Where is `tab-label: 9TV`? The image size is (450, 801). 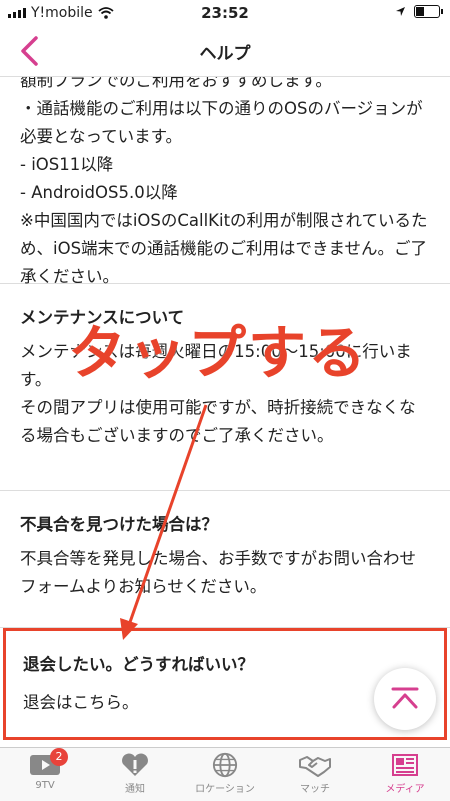 tab-label: 9TV is located at coordinates (45, 785).